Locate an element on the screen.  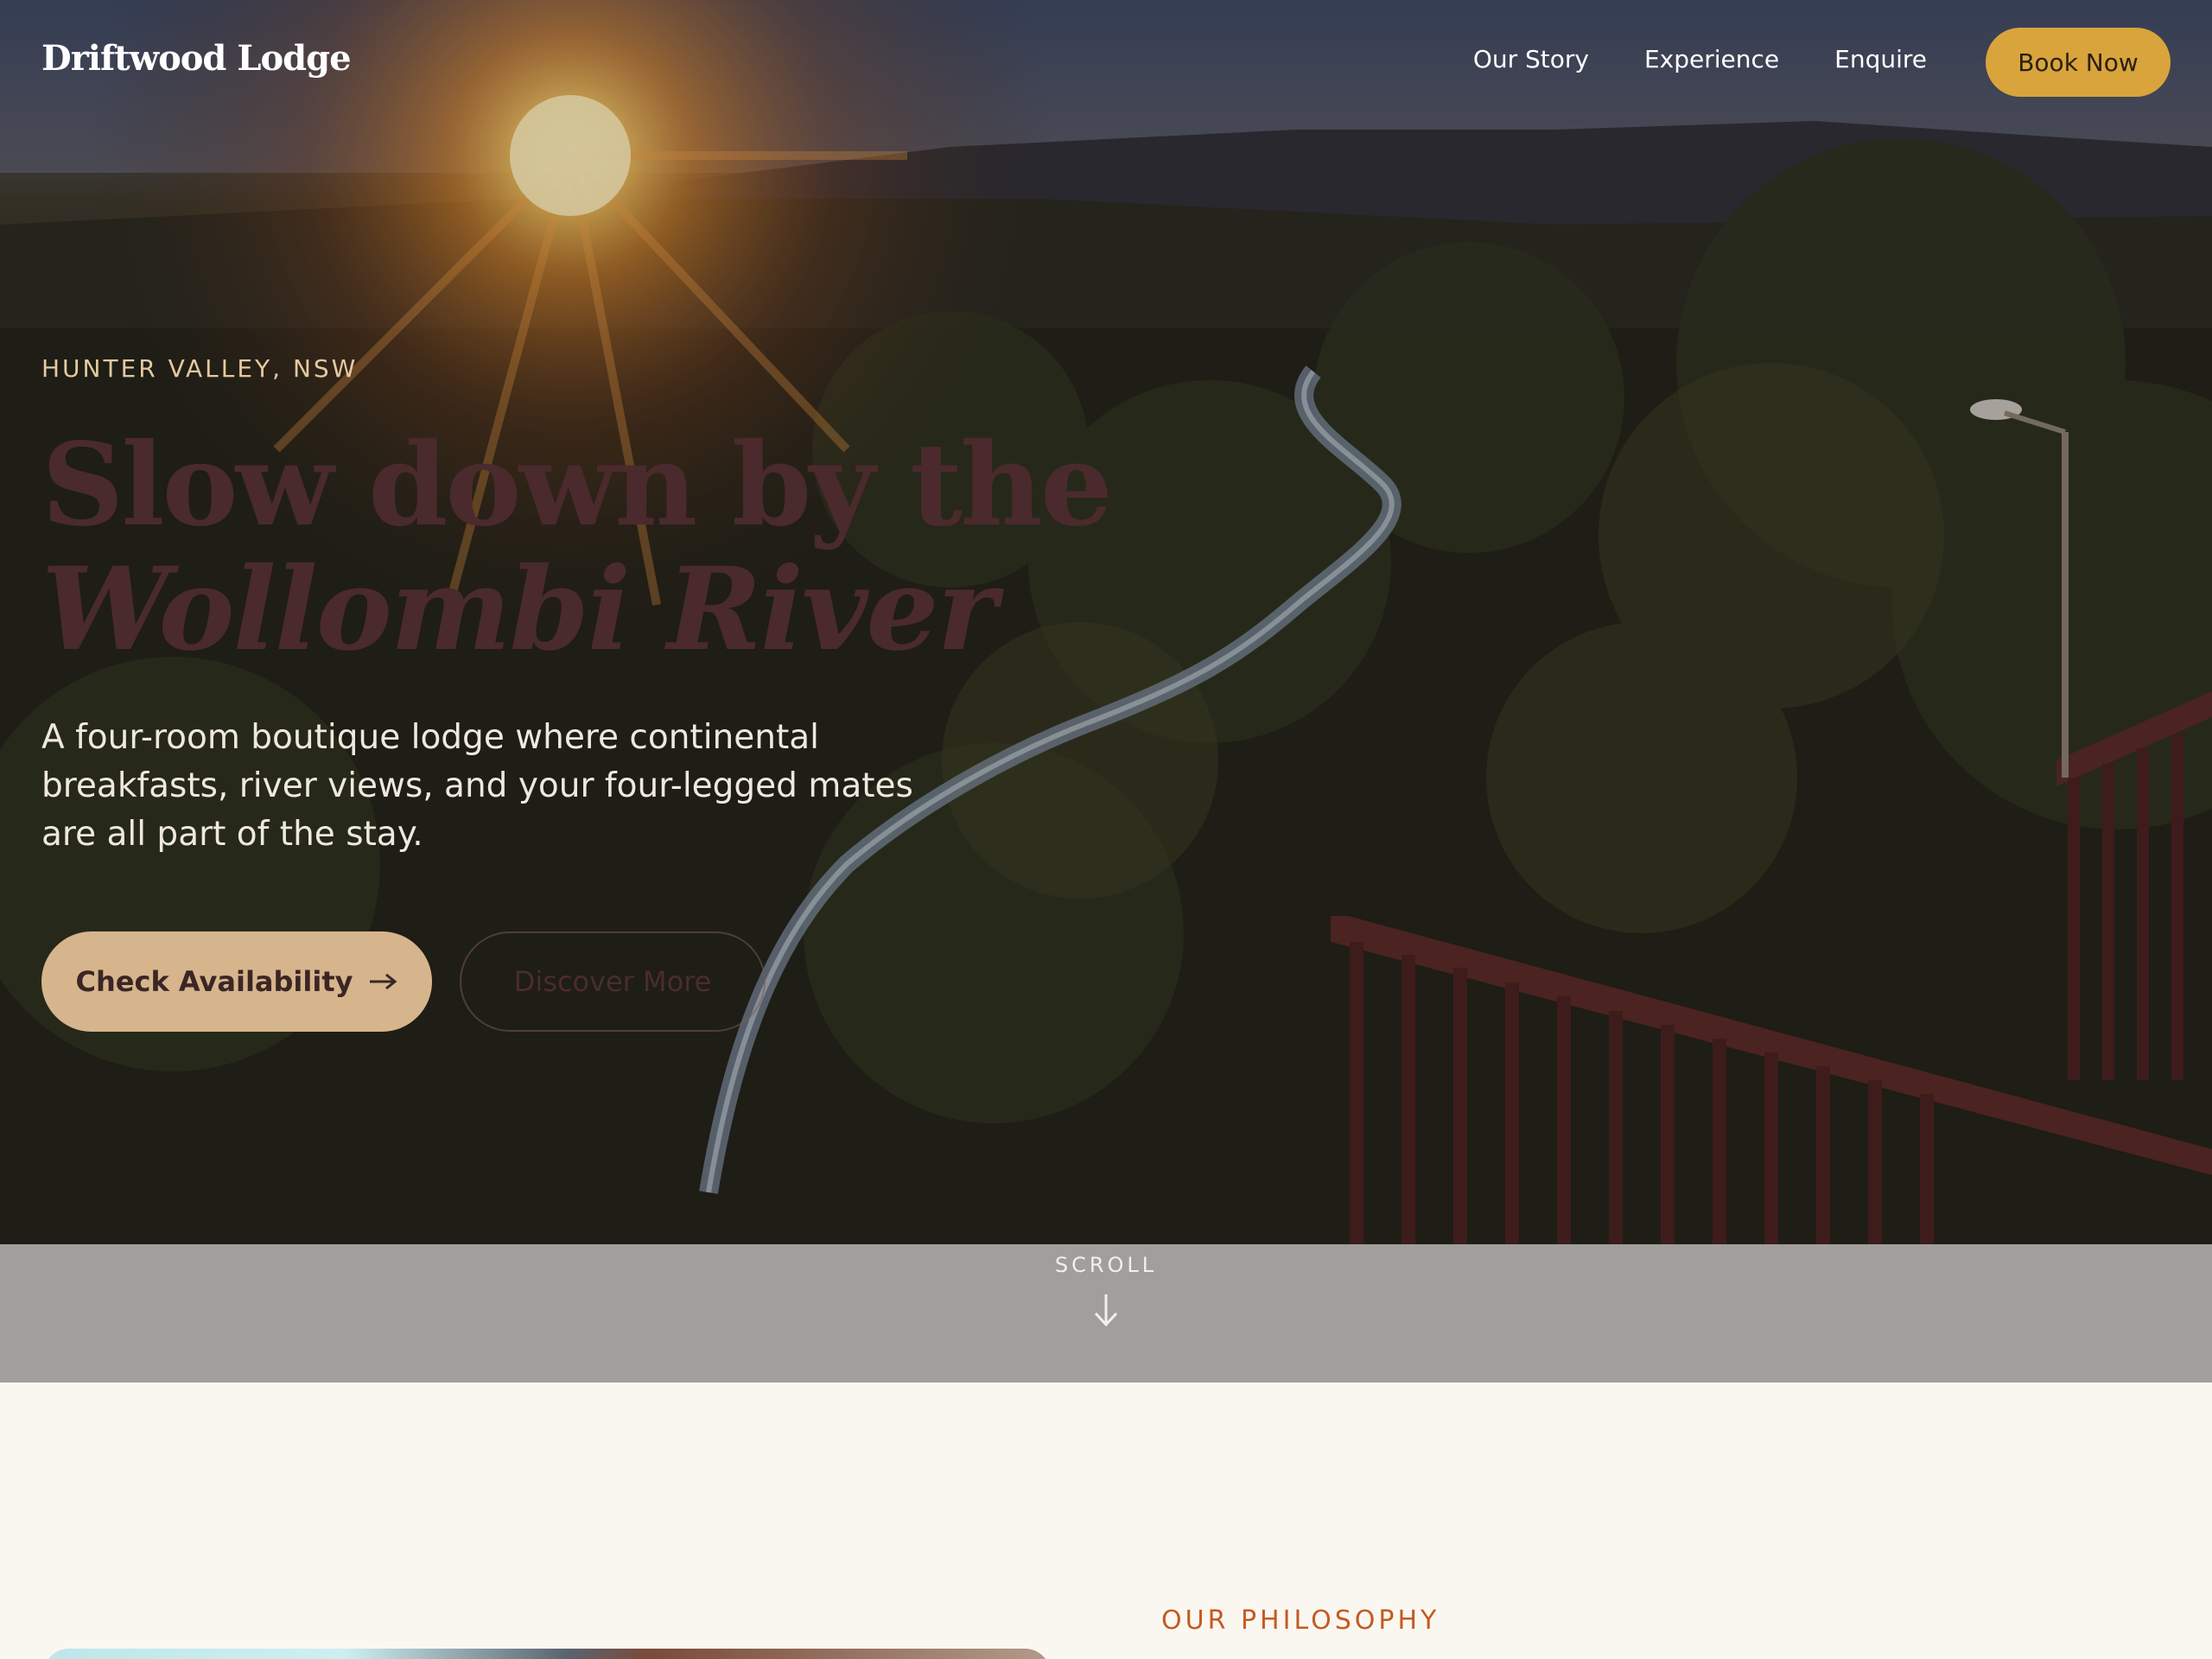
hero-headline-line1: Slow down by the is located at coordinates (577, 485).